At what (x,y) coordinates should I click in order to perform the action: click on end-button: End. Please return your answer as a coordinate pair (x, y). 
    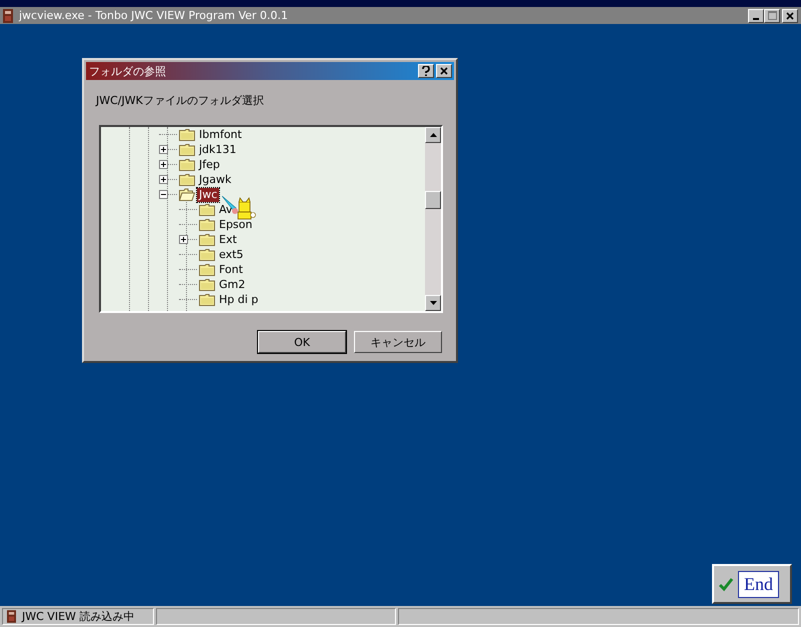
    Looking at the image, I should click on (752, 584).